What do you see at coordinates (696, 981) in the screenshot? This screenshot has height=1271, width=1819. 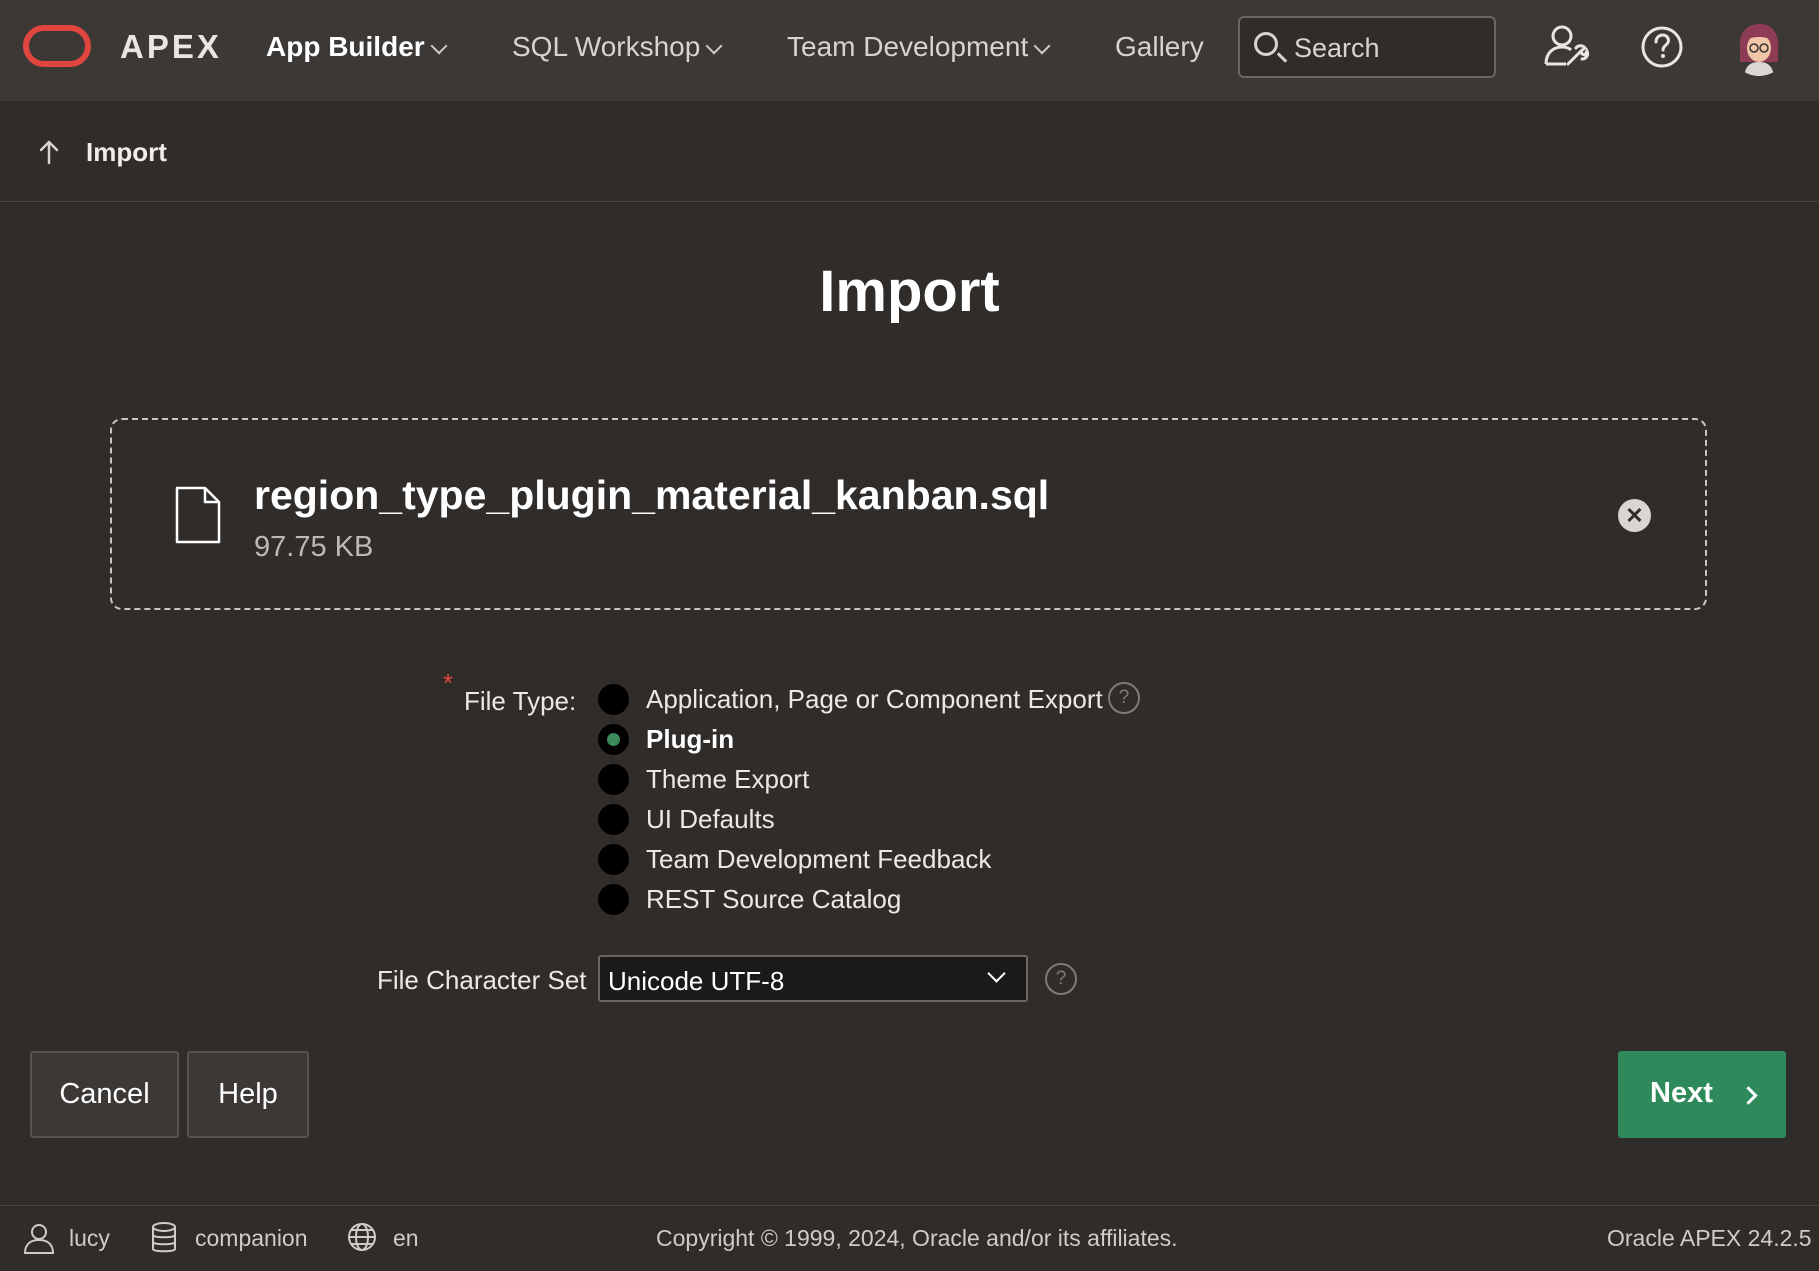 I see `select-value: Unicode UTF-8` at bounding box center [696, 981].